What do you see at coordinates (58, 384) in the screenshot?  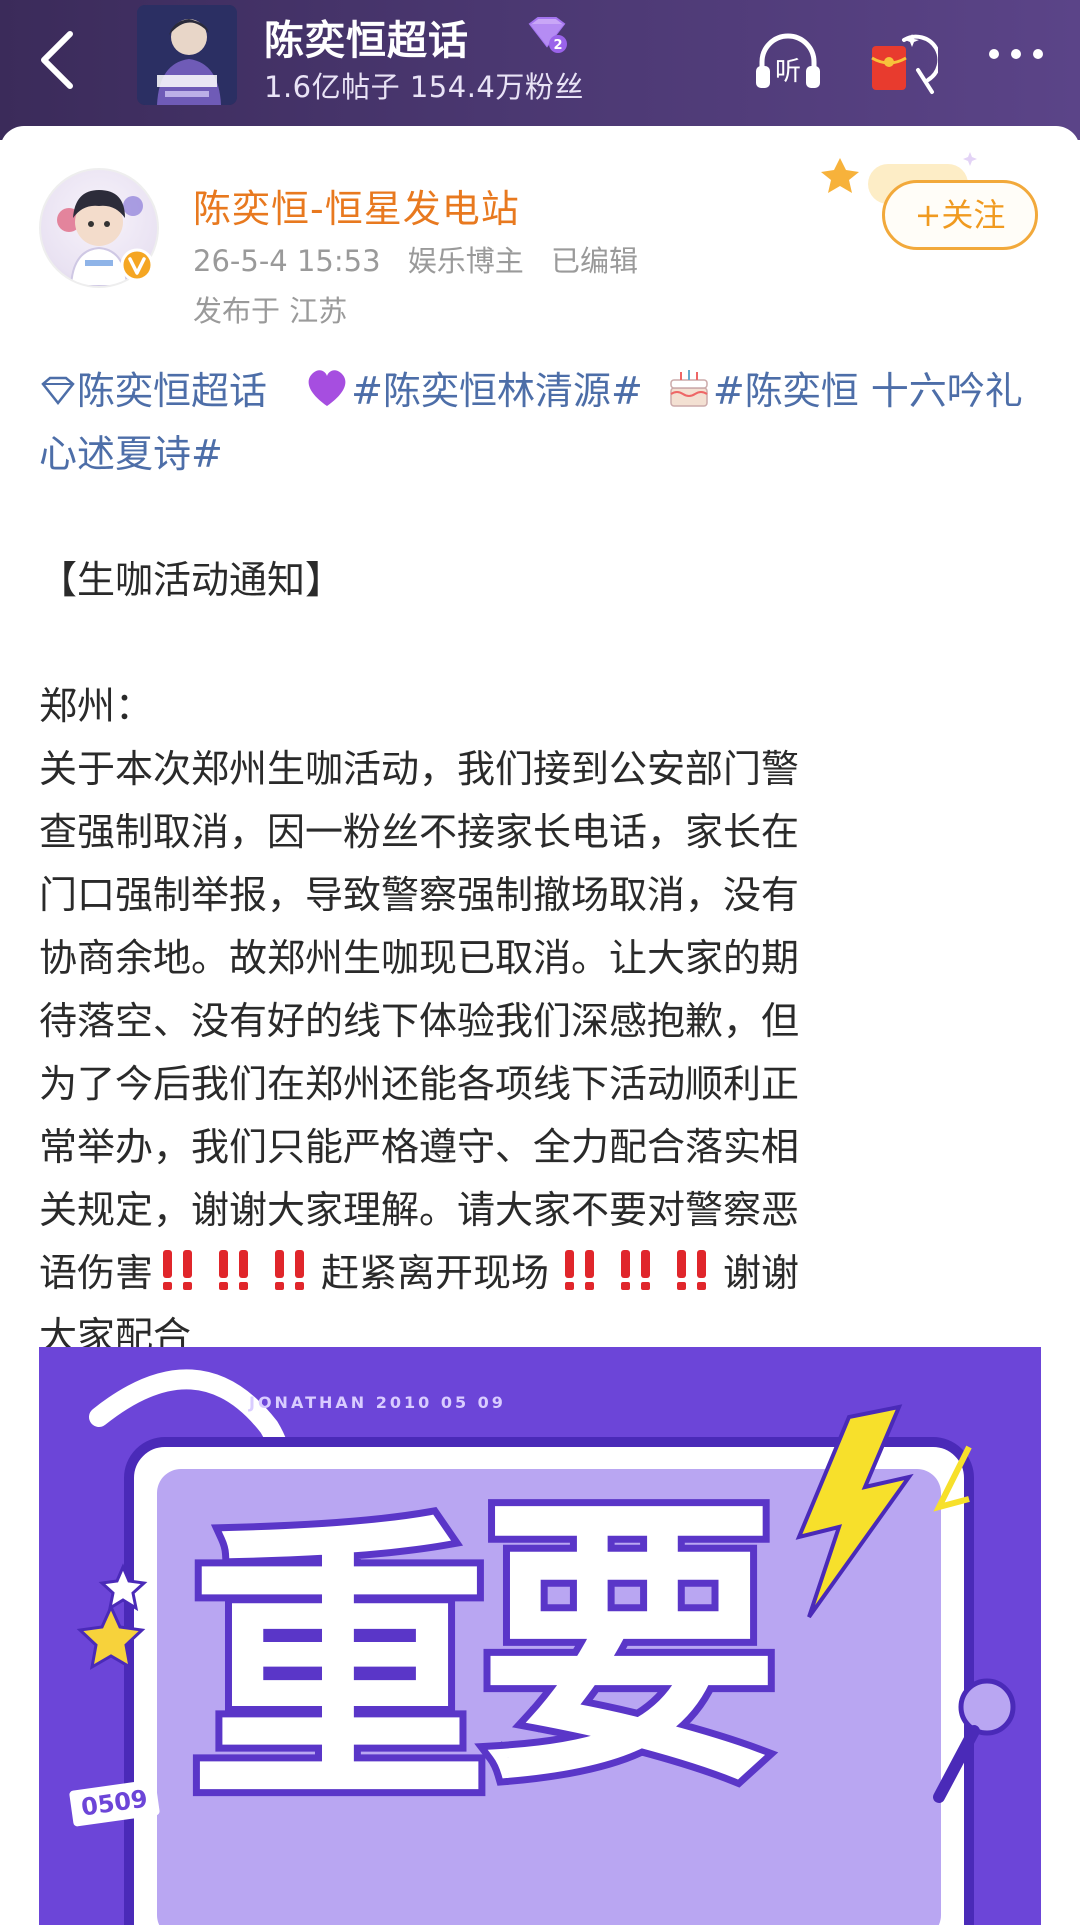 I see `diamond-icon` at bounding box center [58, 384].